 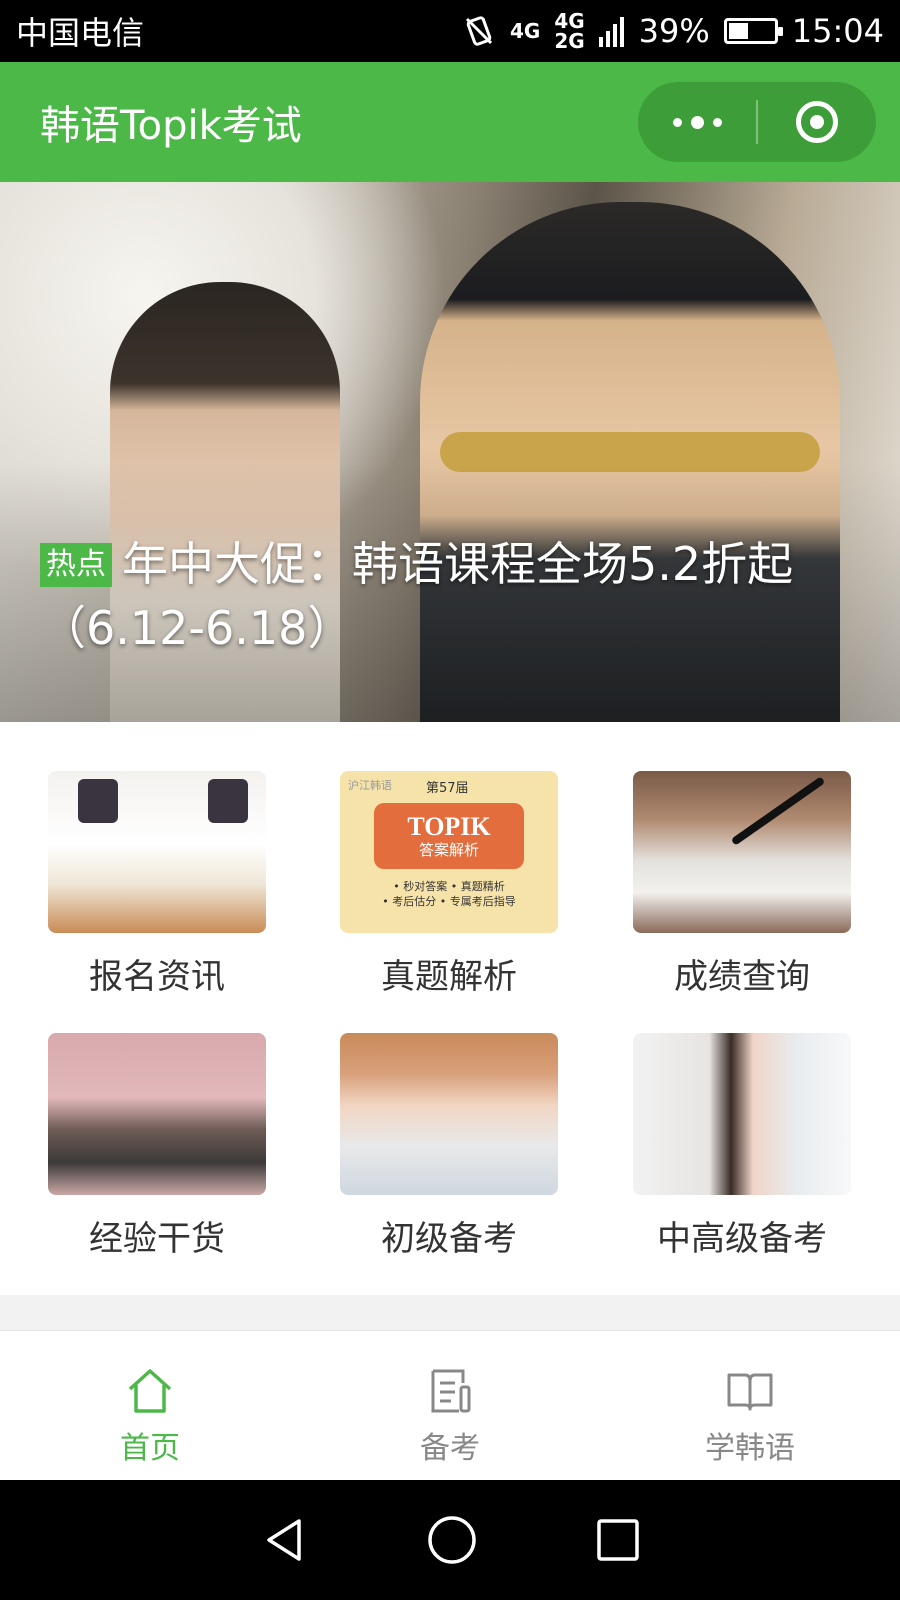 I want to click on carrier-name: 中国电信, so click(x=80, y=33).